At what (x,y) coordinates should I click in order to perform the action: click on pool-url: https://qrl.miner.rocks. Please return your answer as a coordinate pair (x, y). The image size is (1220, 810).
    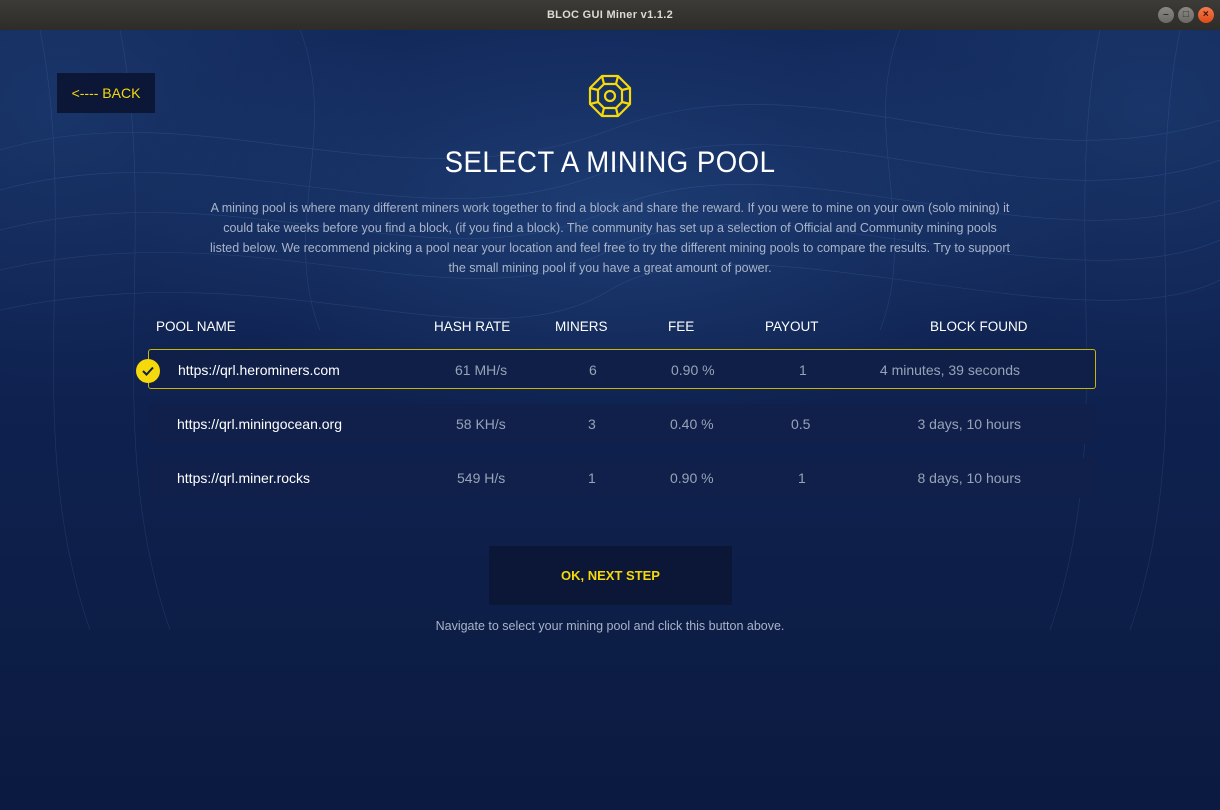
    Looking at the image, I should click on (244, 478).